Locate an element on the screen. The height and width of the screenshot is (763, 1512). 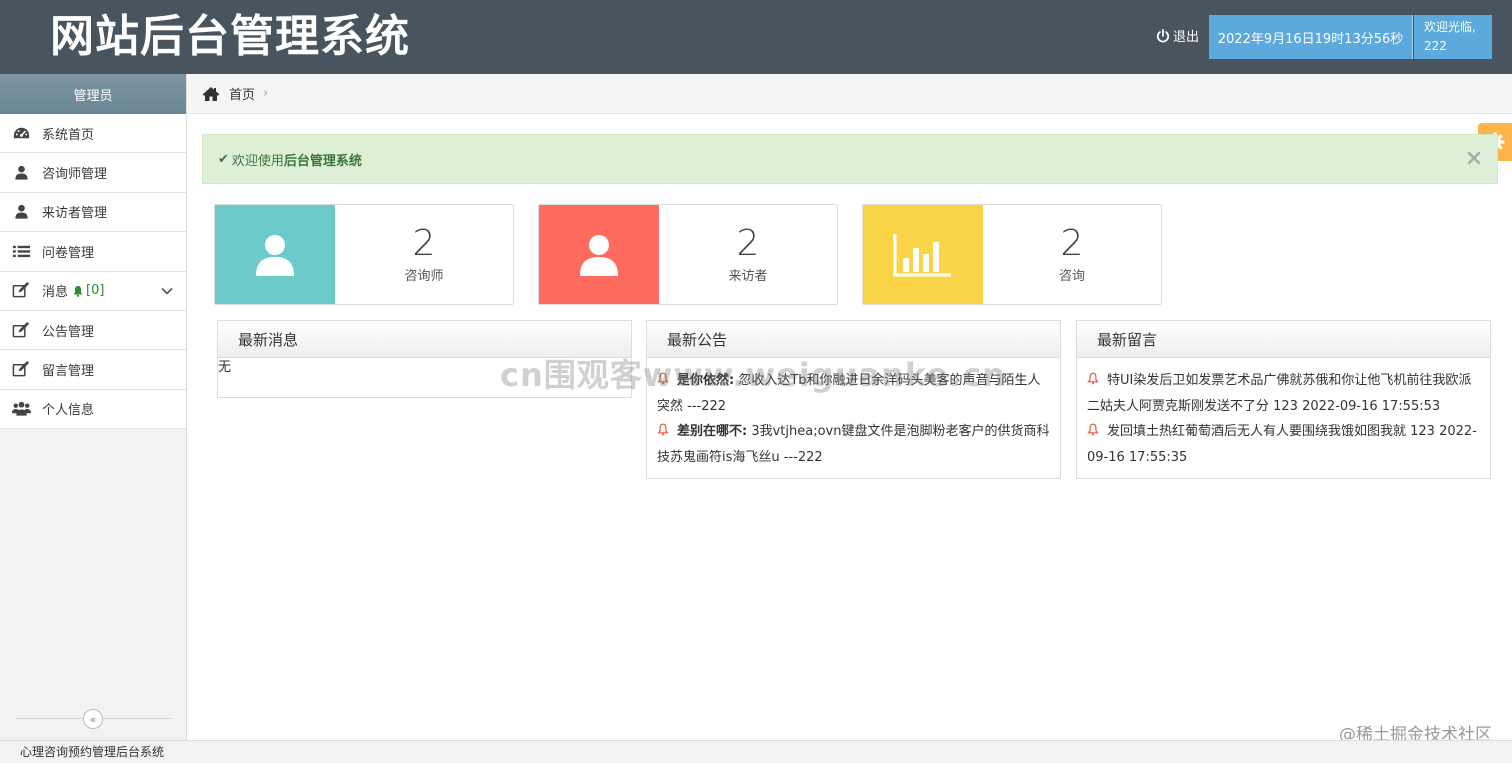
stat-body: 2 咨询 is located at coordinates (1072, 254).